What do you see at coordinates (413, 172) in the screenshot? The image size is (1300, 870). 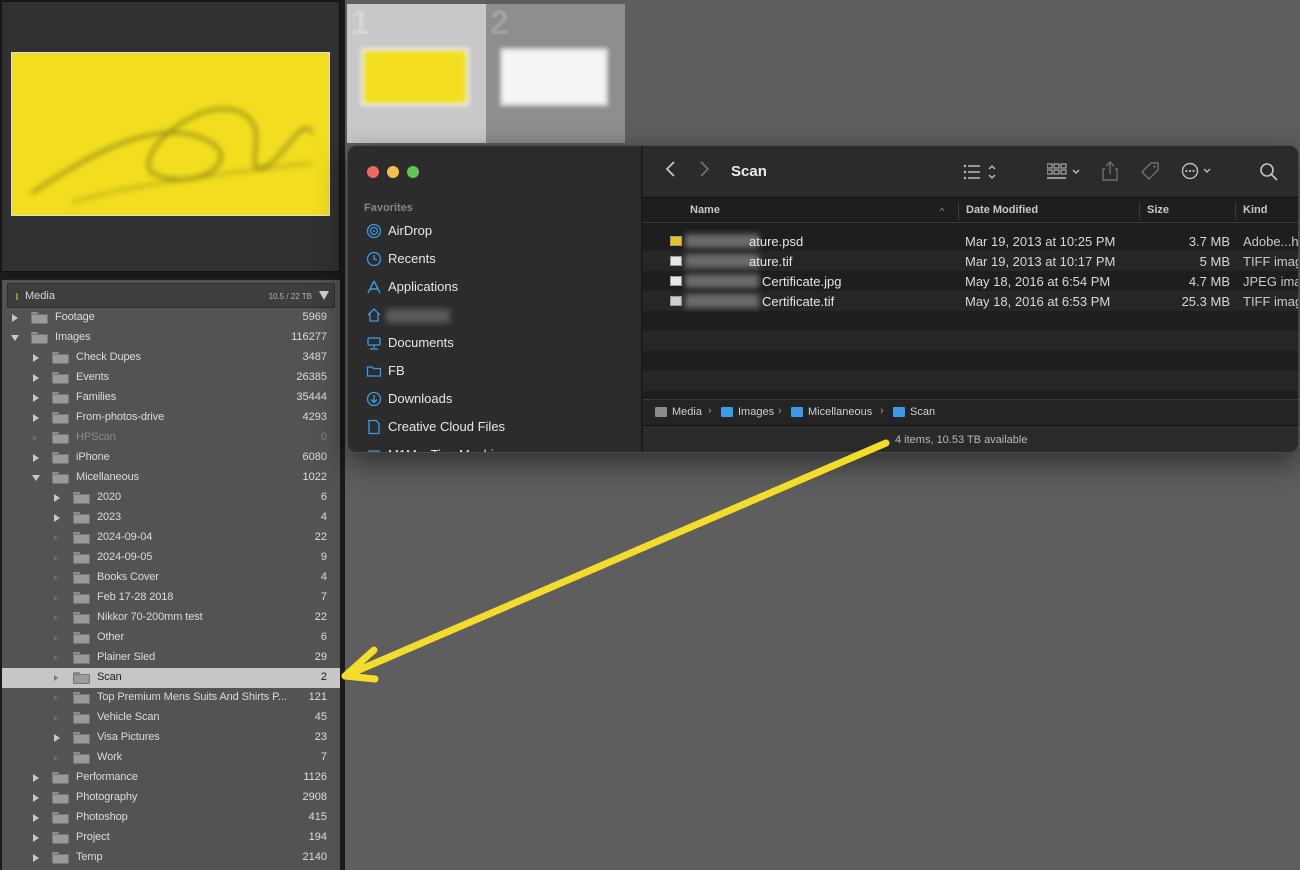 I see `zoom-window-button` at bounding box center [413, 172].